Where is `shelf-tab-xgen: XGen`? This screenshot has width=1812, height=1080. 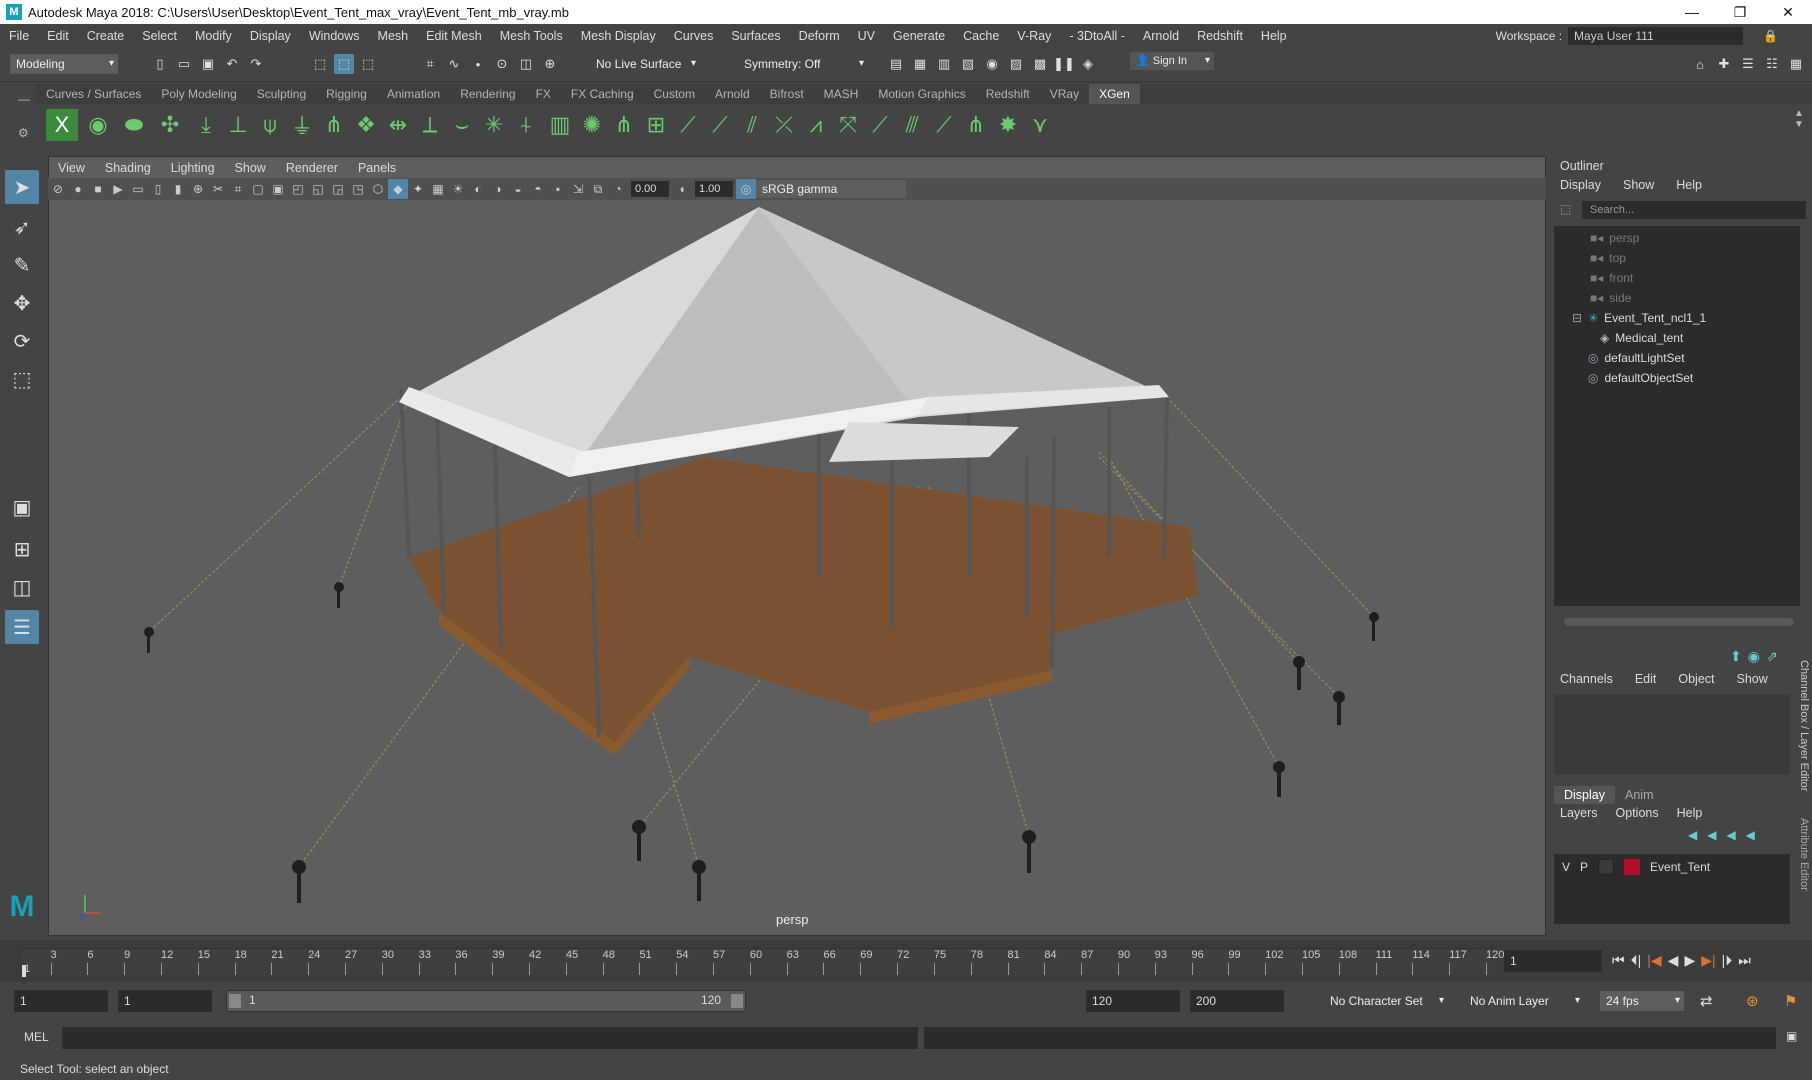
shelf-tab-xgen: XGen is located at coordinates (1114, 94).